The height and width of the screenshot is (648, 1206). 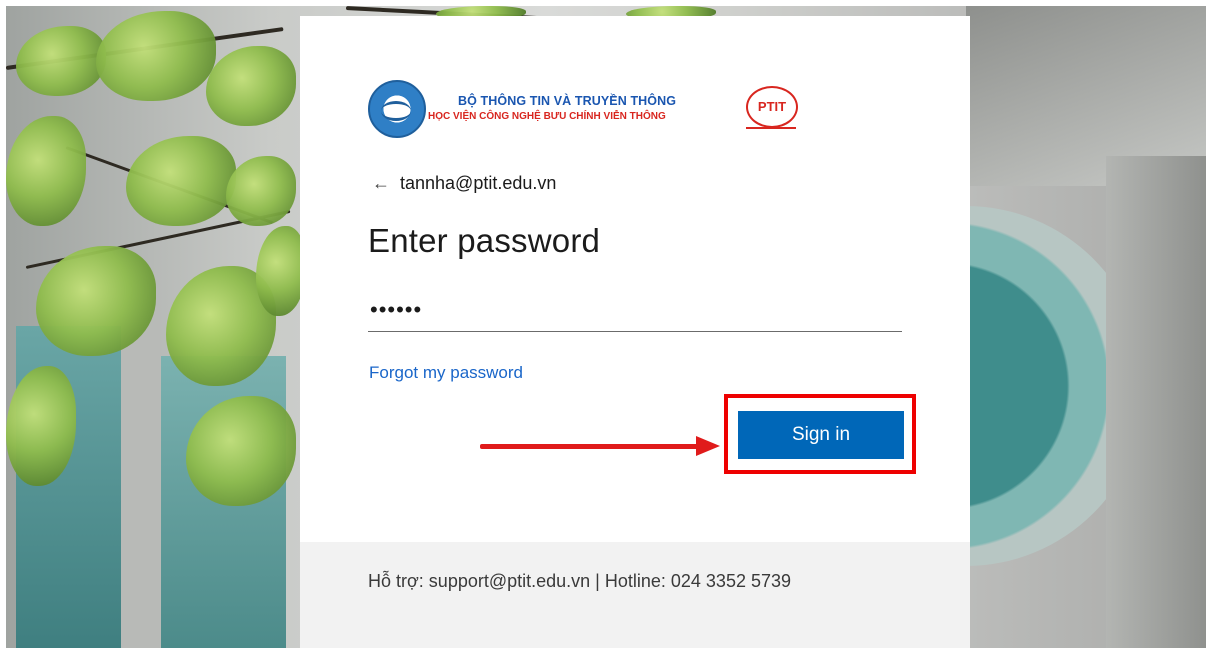 I want to click on logo-institute-name: HỌC VIỆN CÔNG NGHỆ BƯU CHÍNH VIỄN THÔNG, so click(x=547, y=116).